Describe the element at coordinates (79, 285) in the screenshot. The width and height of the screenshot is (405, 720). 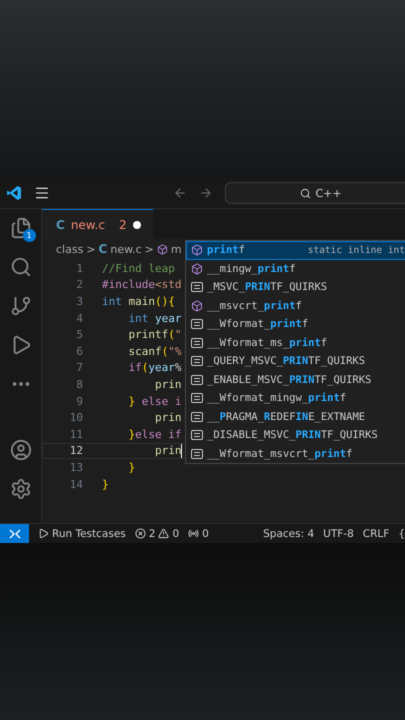
I see `line-number: 2` at that location.